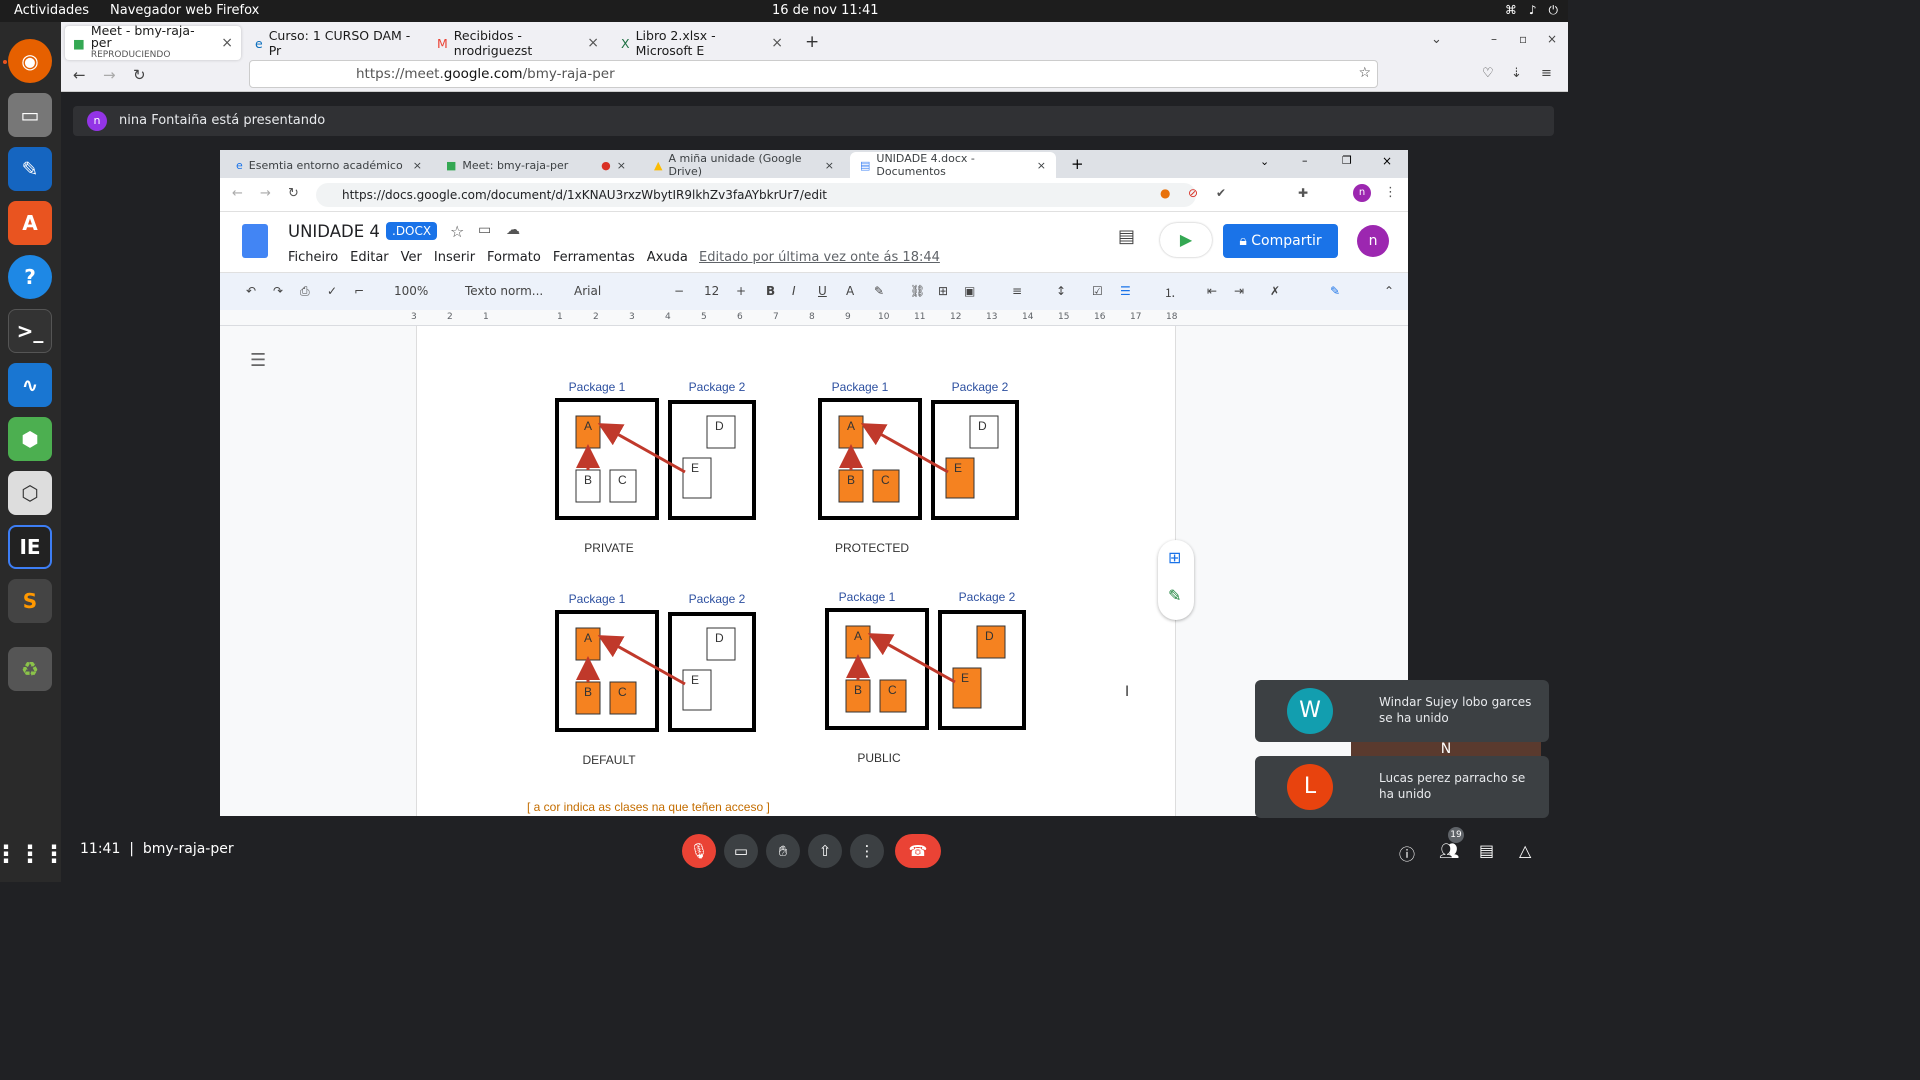 The image size is (1920, 1080). Describe the element at coordinates (850, 291) in the screenshot. I see `text-color-icon: A` at that location.